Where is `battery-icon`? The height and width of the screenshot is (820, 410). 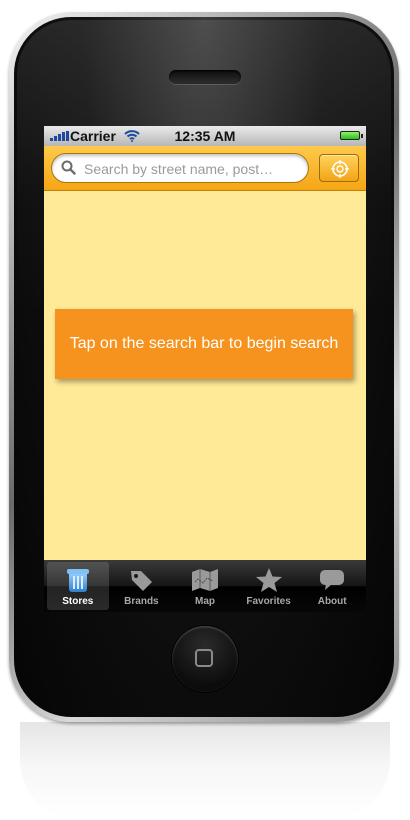 battery-icon is located at coordinates (351, 135).